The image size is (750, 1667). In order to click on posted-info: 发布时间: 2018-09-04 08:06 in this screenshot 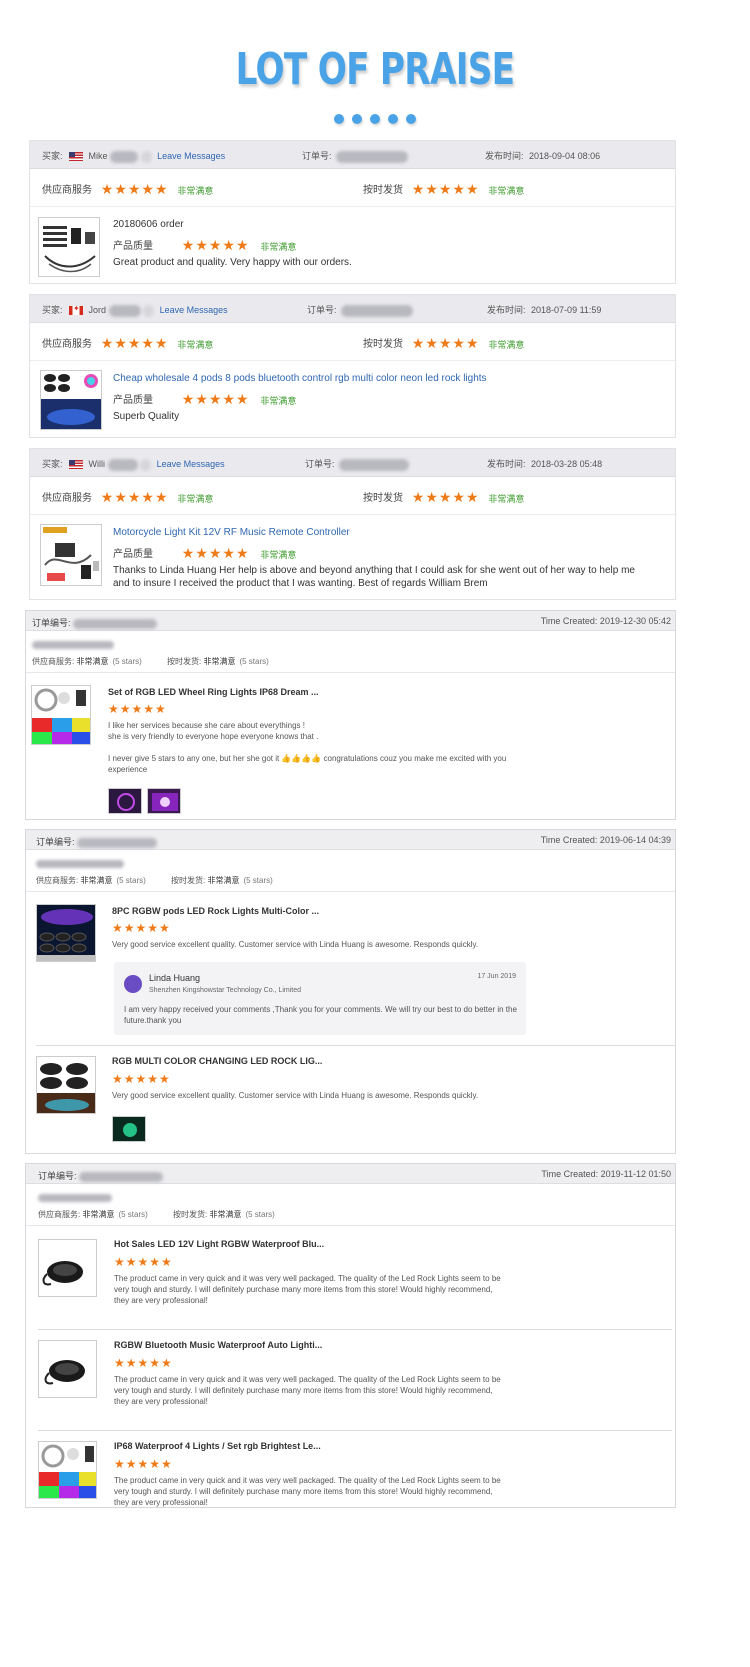, I will do `click(542, 155)`.